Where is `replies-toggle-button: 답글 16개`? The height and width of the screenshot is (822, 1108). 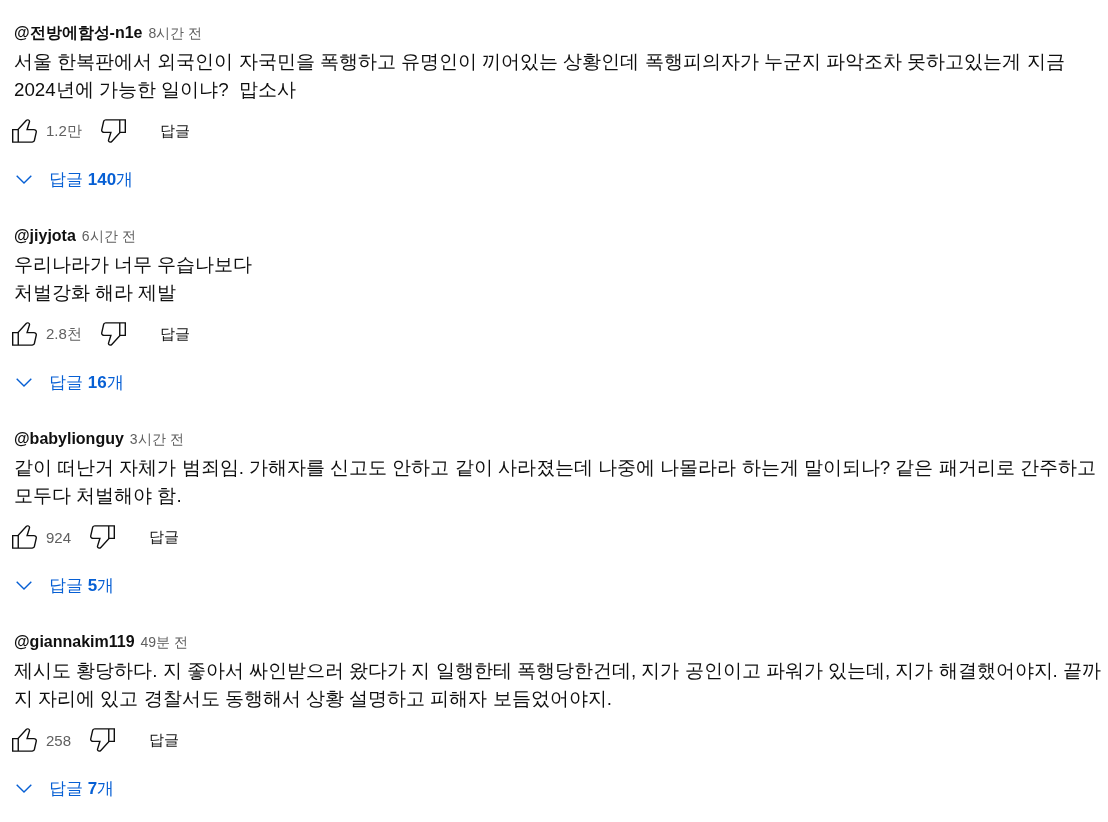 replies-toggle-button: 답글 16개 is located at coordinates (74, 382).